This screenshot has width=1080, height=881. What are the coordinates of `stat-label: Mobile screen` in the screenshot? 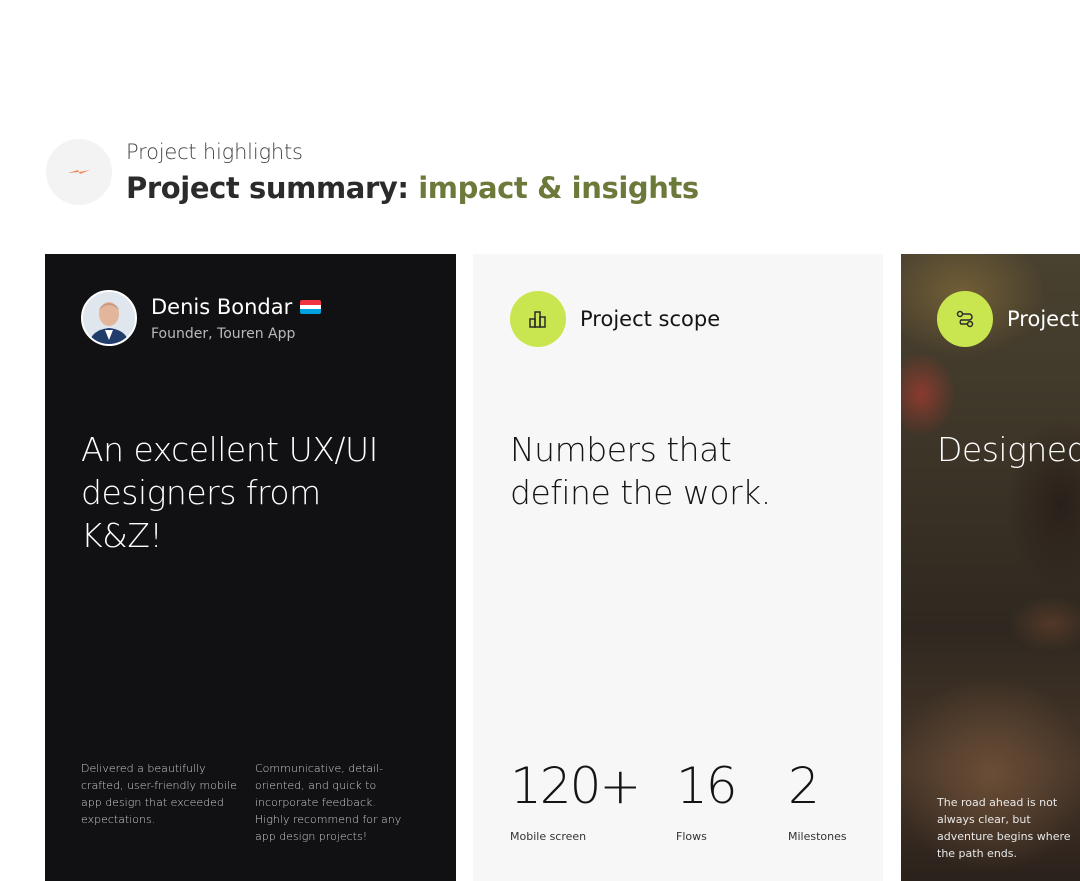 It's located at (548, 836).